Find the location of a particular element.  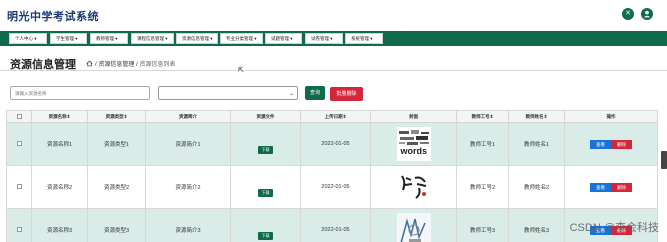

search-input is located at coordinates (80, 93).